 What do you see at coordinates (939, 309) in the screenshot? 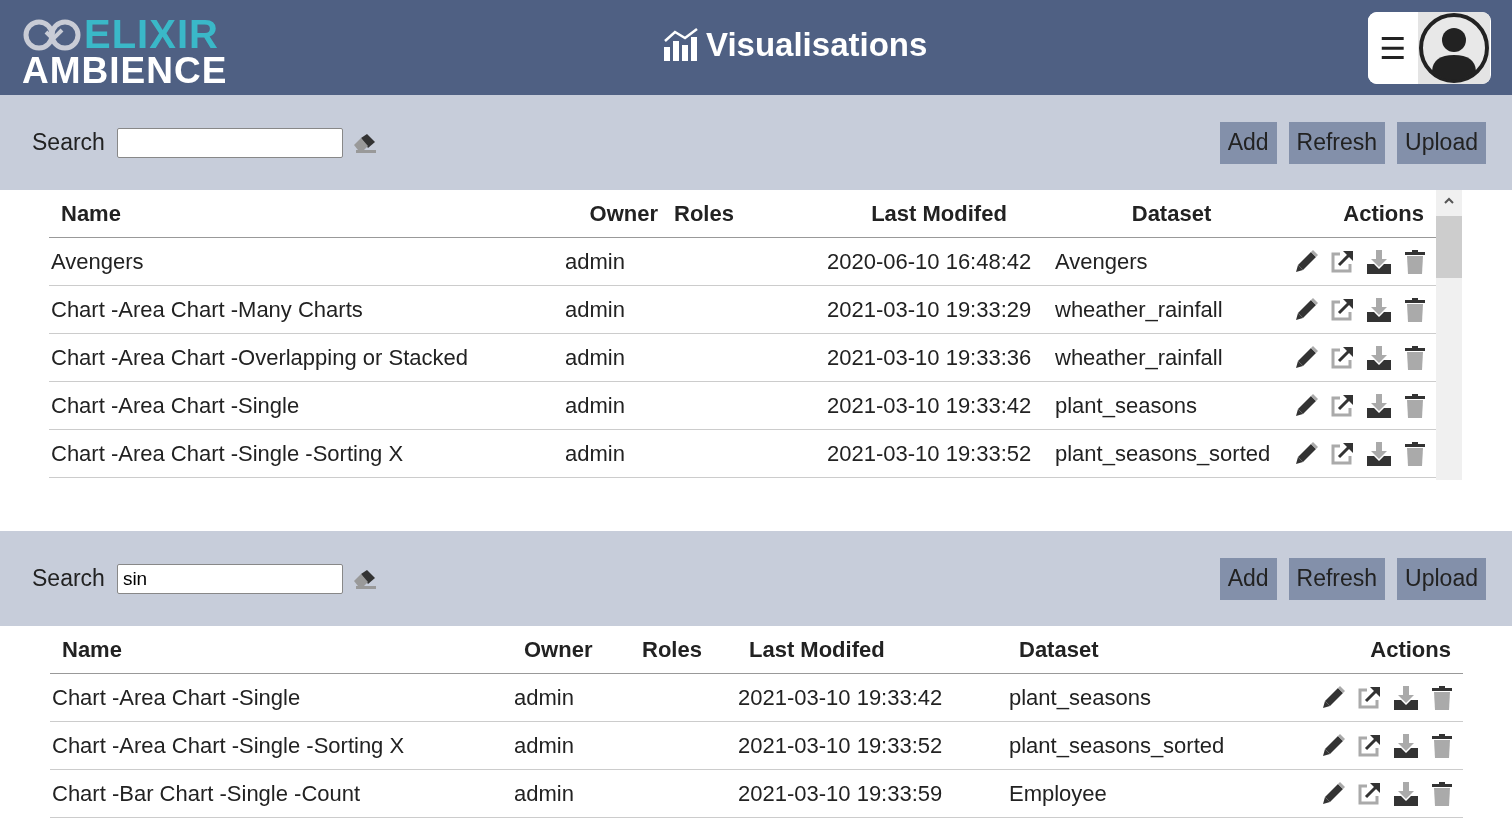
I see `table-cell: 2021-03-10 19:33:29` at bounding box center [939, 309].